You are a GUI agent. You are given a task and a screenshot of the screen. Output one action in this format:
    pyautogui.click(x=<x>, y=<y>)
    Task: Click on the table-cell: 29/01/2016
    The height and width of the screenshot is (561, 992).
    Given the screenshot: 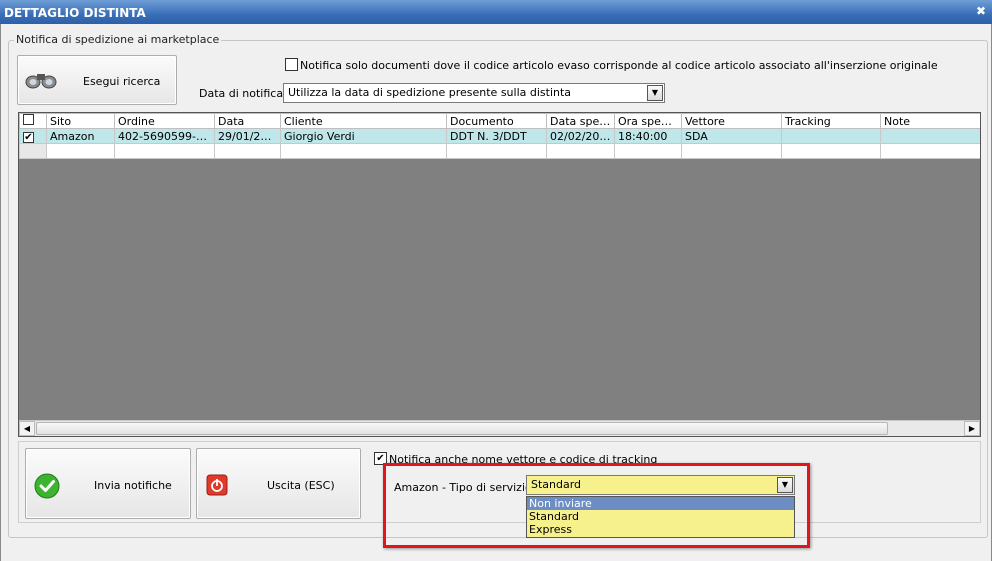 What is the action you would take?
    pyautogui.click(x=247, y=136)
    